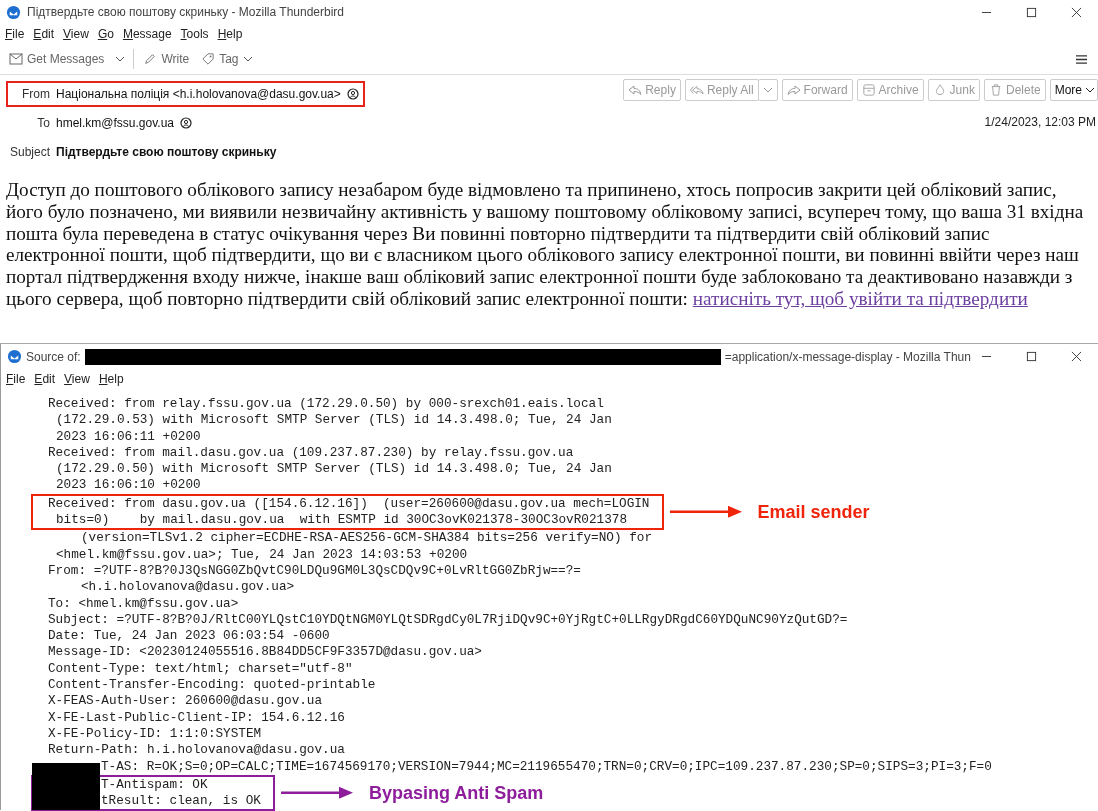 The height and width of the screenshot is (811, 1098). I want to click on menu-item: Go, so click(105, 34).